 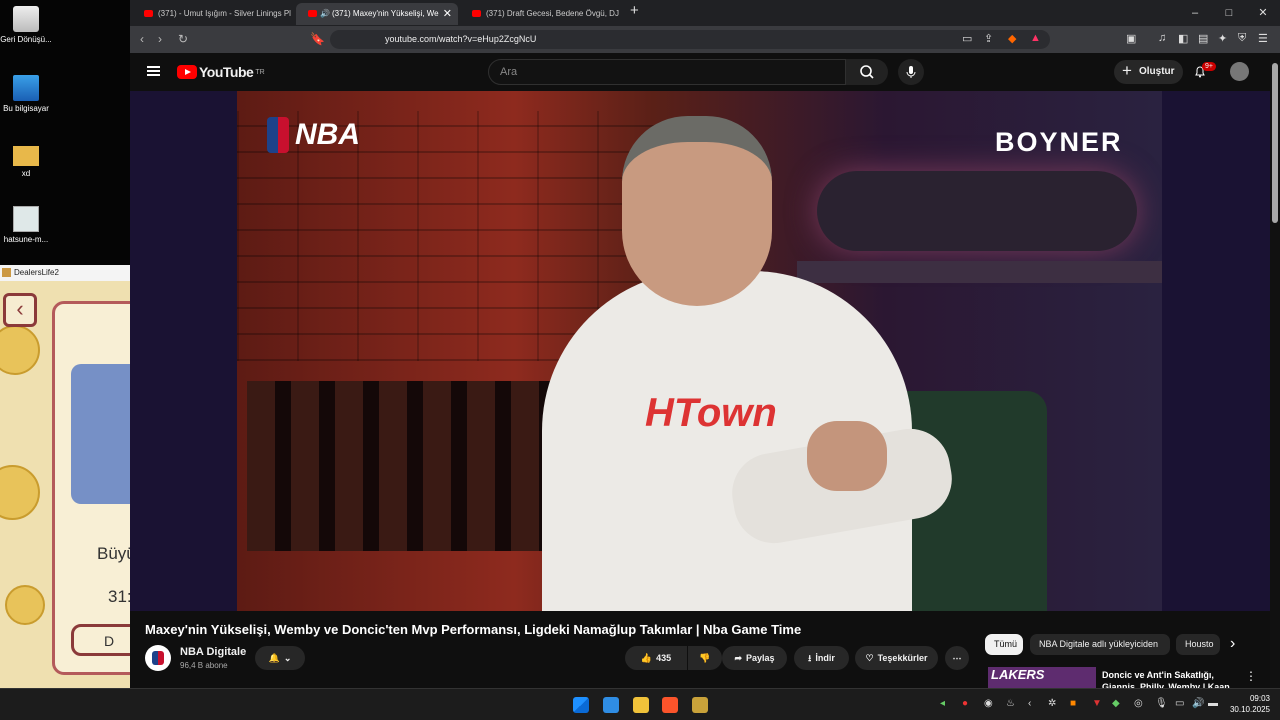 What do you see at coordinates (611, 705) in the screenshot?
I see `widgets-icon` at bounding box center [611, 705].